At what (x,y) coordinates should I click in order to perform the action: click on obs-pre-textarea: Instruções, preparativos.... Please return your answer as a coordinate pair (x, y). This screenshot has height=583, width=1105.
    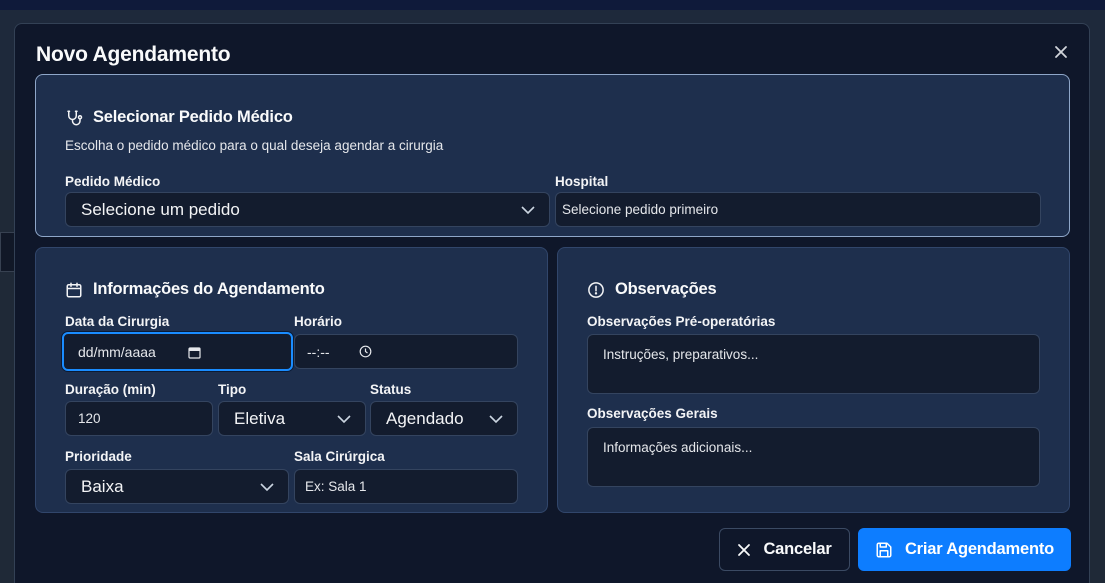
    Looking at the image, I should click on (813, 364).